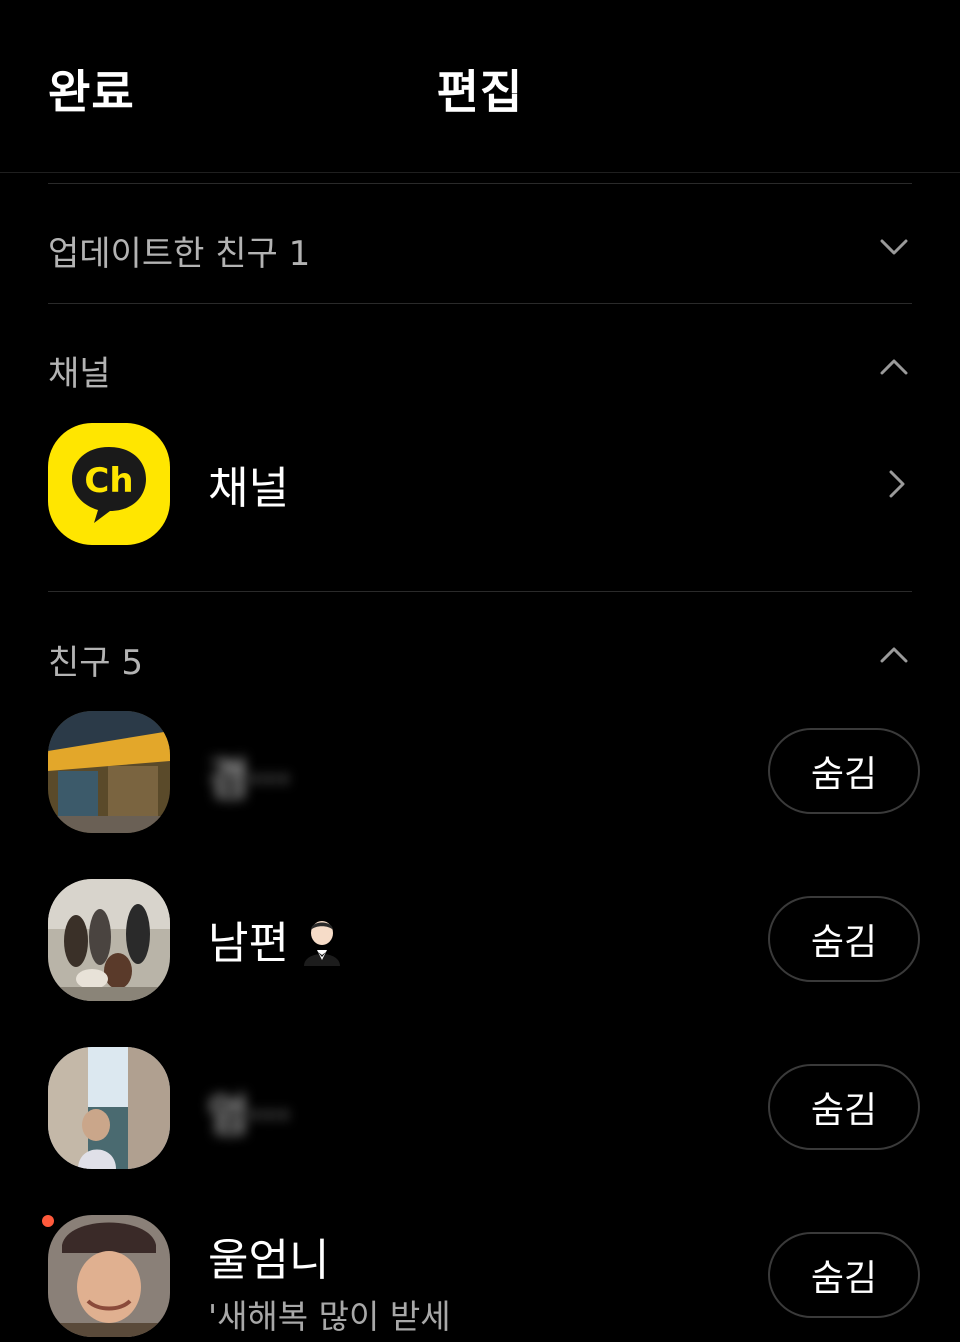 The image size is (960, 1342). I want to click on friend-name: 남편, so click(248, 943).